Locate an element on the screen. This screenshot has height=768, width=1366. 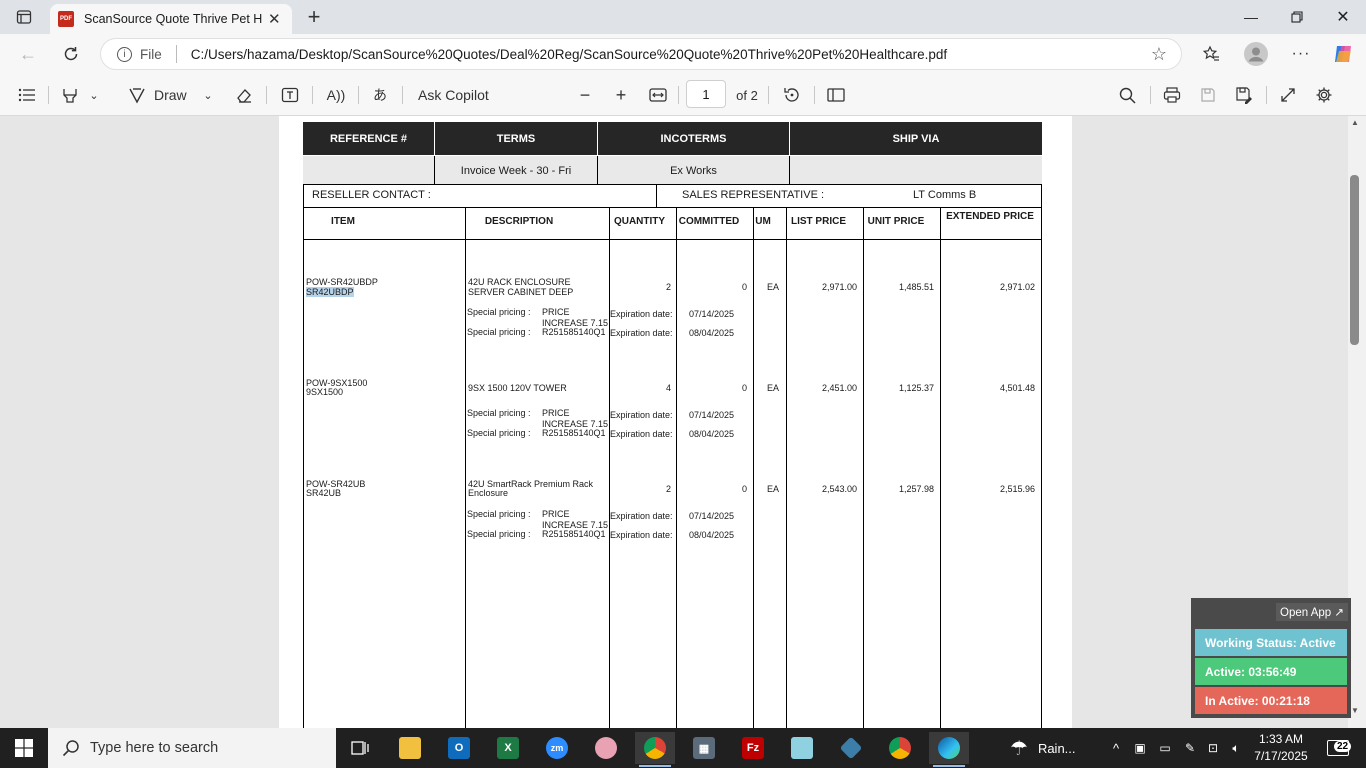
fit-to-page-button is located at coordinates (658, 95).